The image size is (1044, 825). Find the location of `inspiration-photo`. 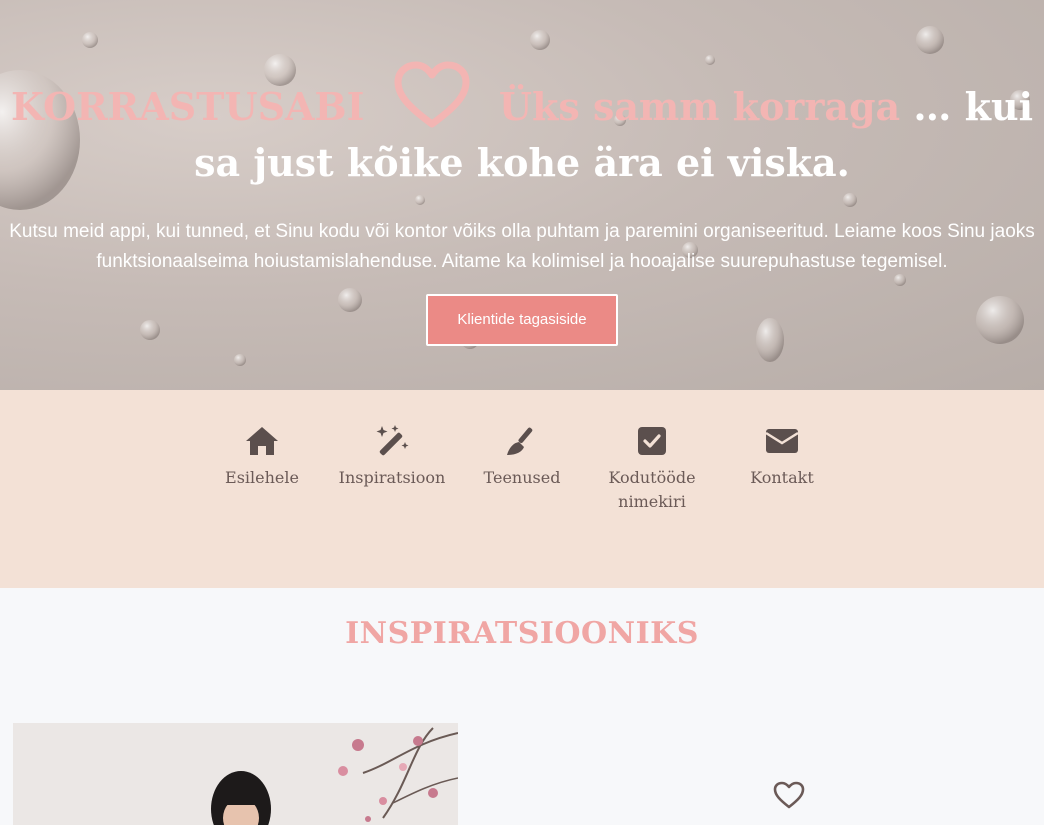

inspiration-photo is located at coordinates (235, 774).